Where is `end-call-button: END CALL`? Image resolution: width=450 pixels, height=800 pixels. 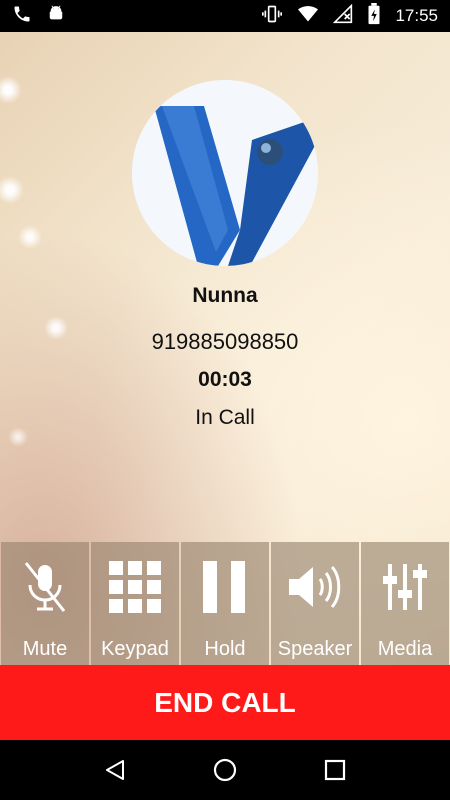
end-call-button: END CALL is located at coordinates (225, 702).